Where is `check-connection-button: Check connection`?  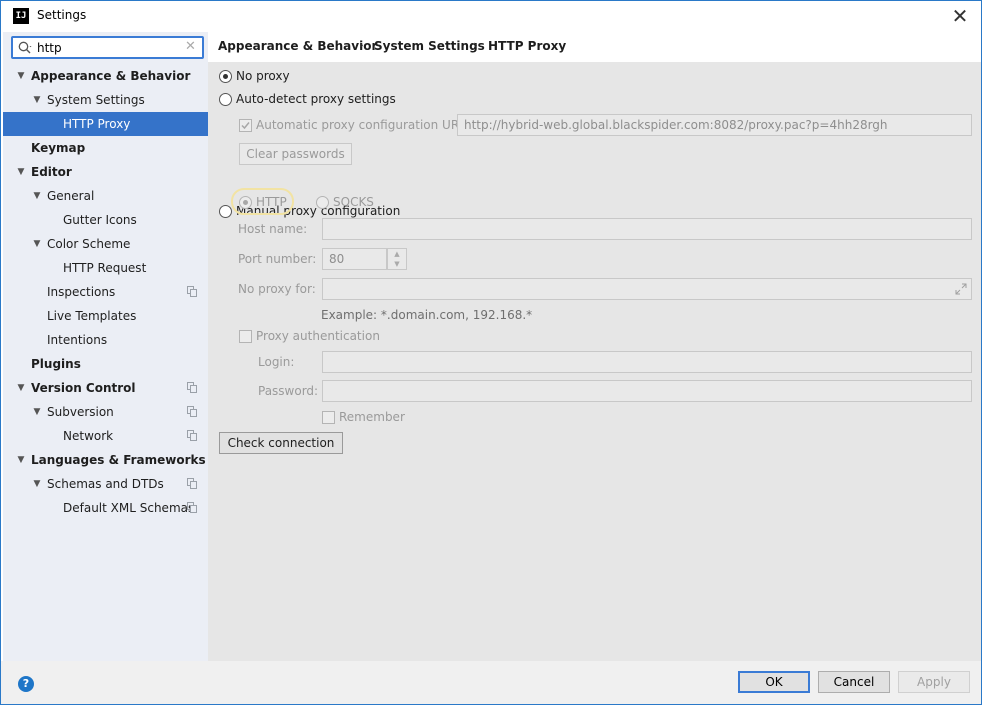
check-connection-button: Check connection is located at coordinates (281, 443).